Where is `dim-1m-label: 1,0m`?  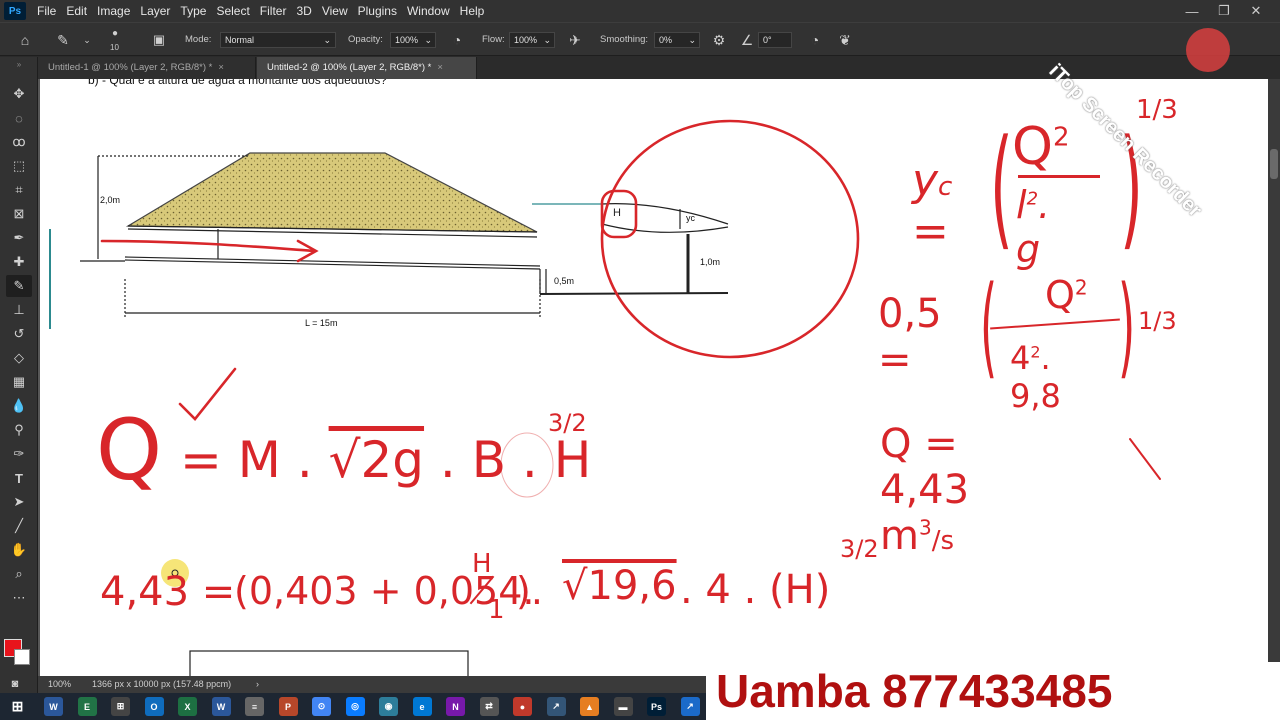
dim-1m-label: 1,0m is located at coordinates (710, 262).